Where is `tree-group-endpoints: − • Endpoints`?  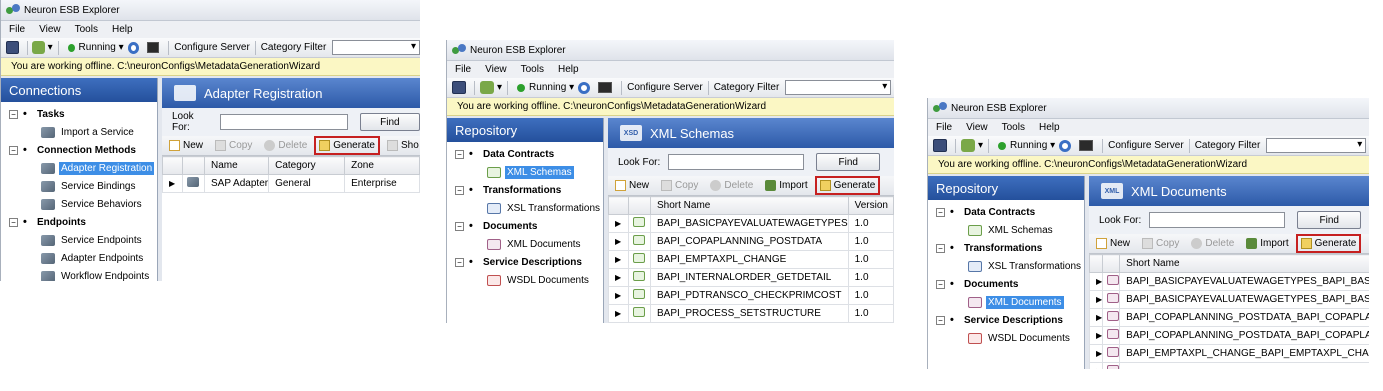 tree-group-endpoints: − • Endpoints is located at coordinates (79, 222).